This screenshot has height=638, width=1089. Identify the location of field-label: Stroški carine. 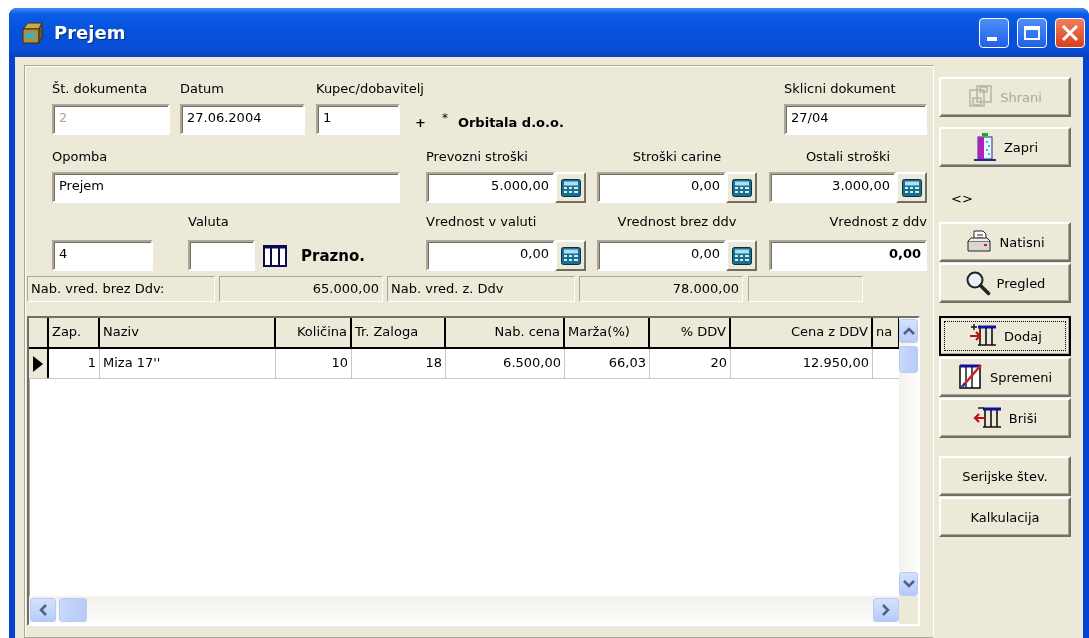
(677, 157).